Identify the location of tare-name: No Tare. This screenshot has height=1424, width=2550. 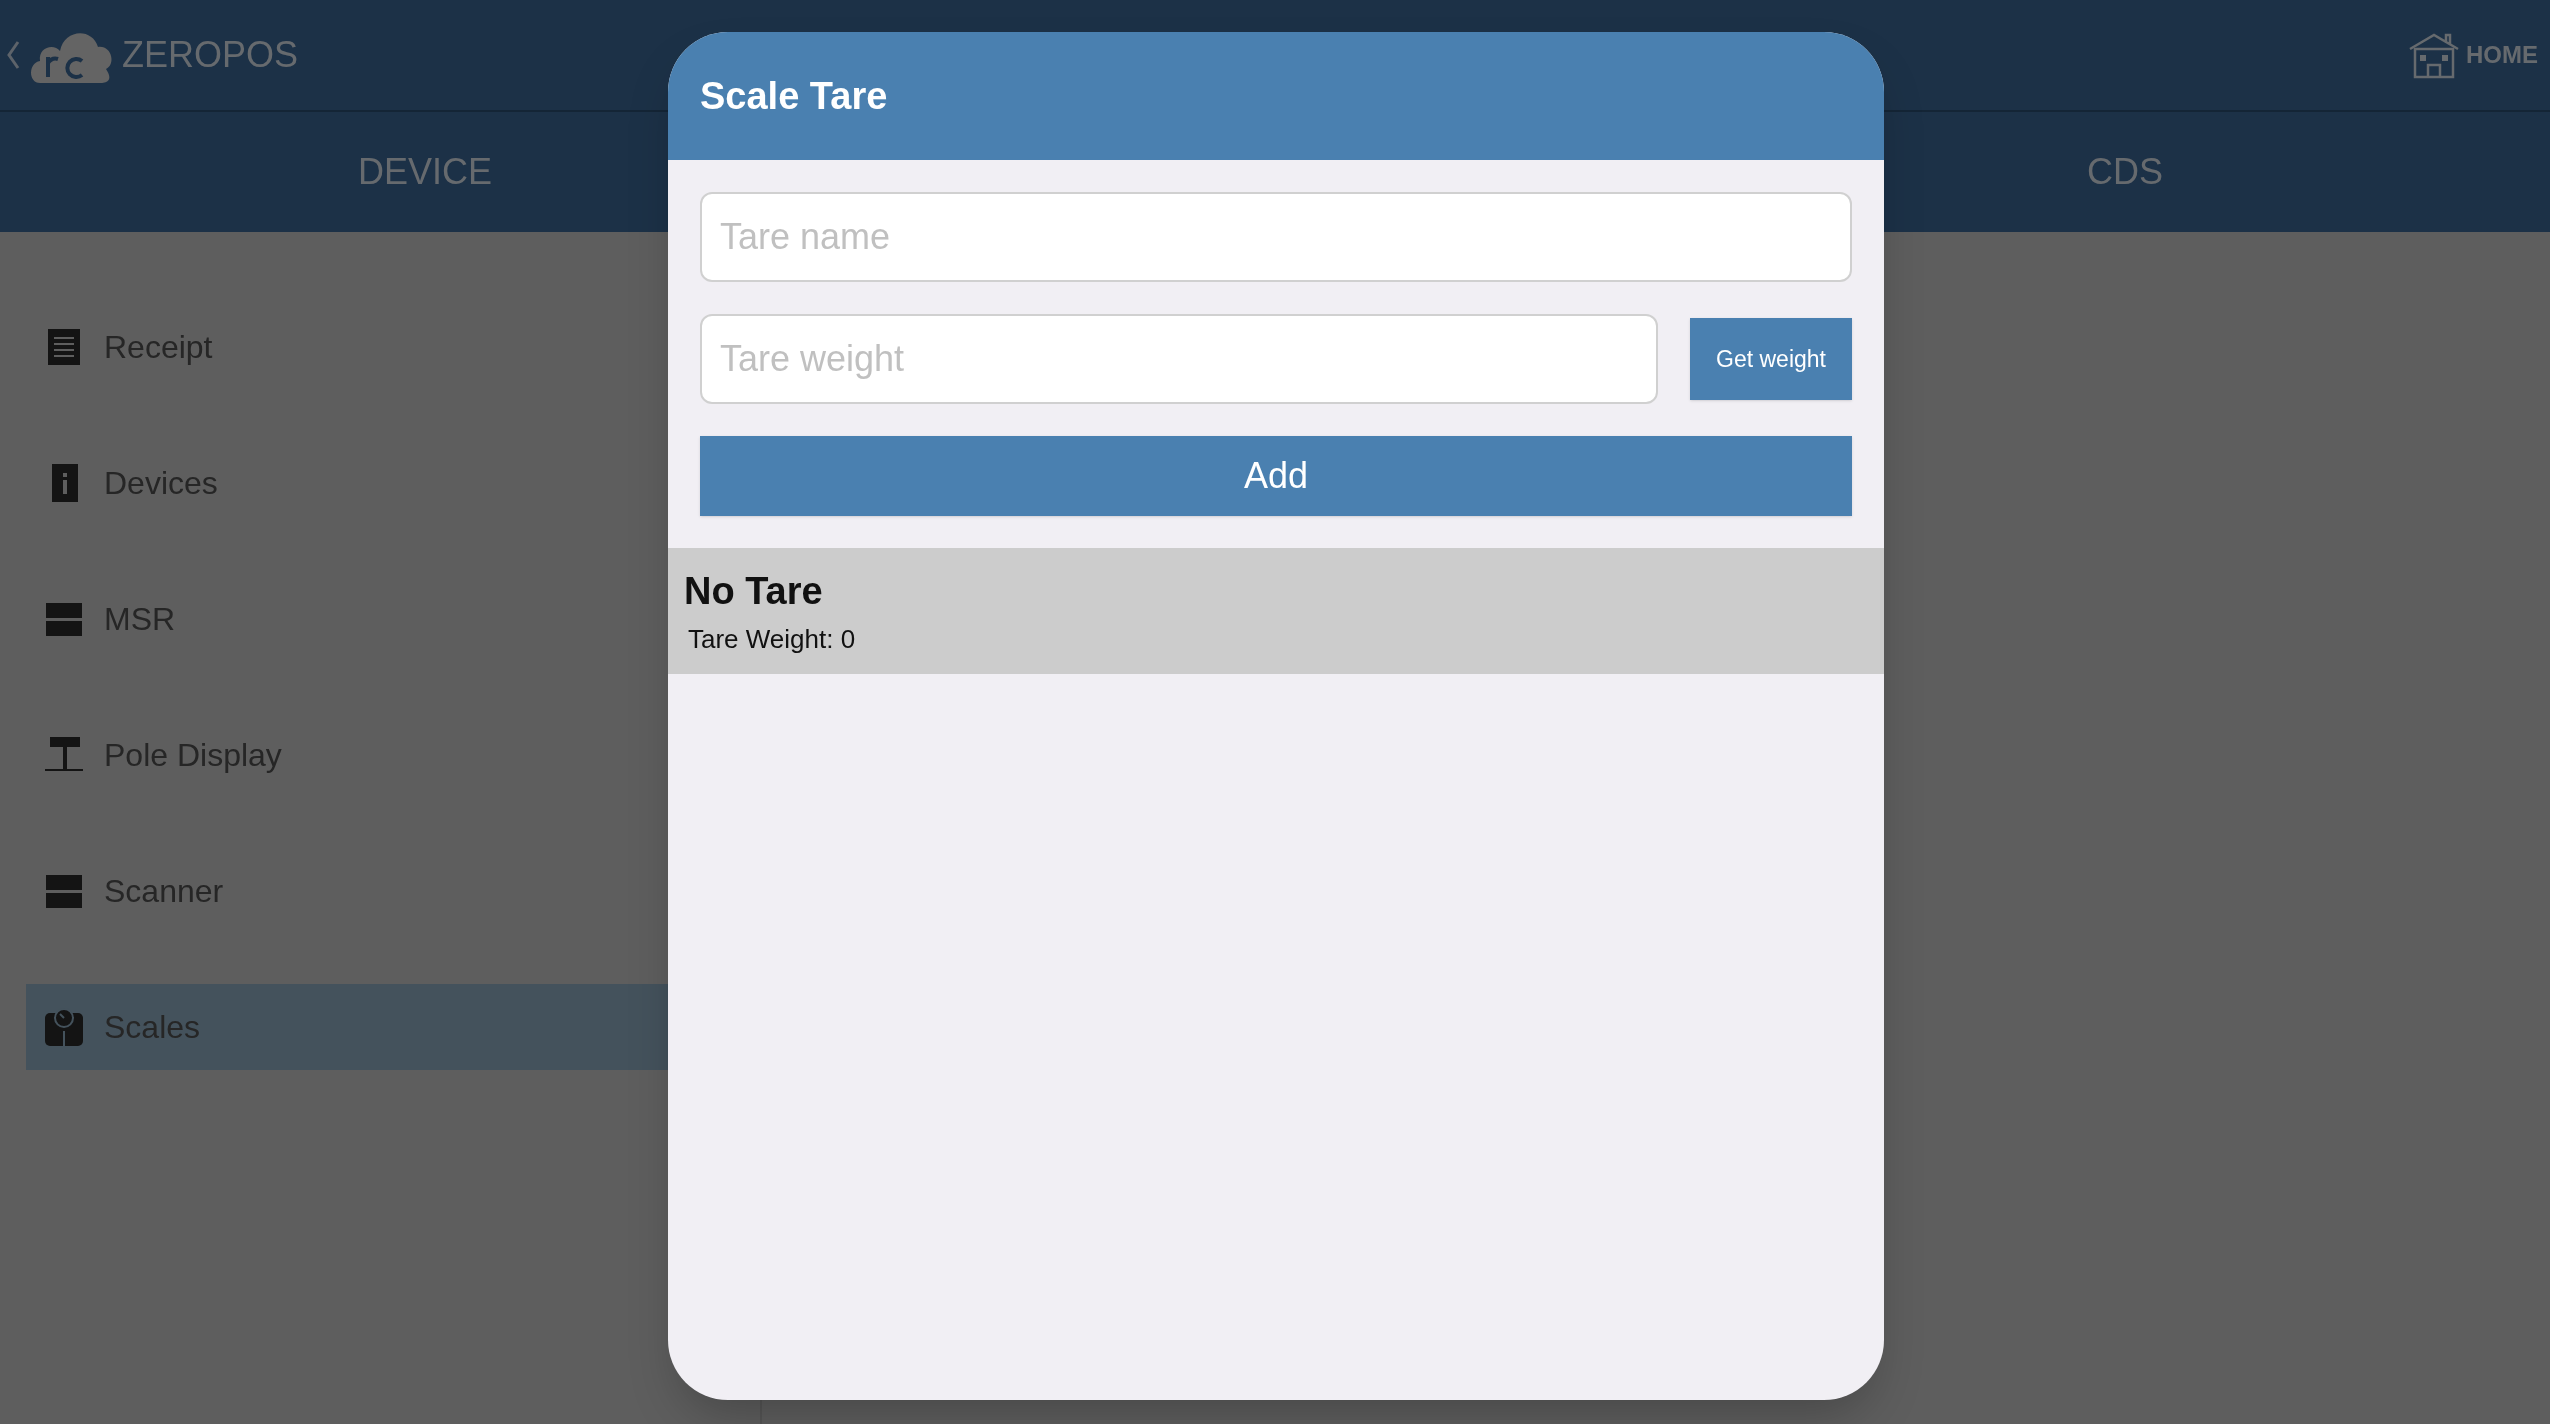
(754, 591).